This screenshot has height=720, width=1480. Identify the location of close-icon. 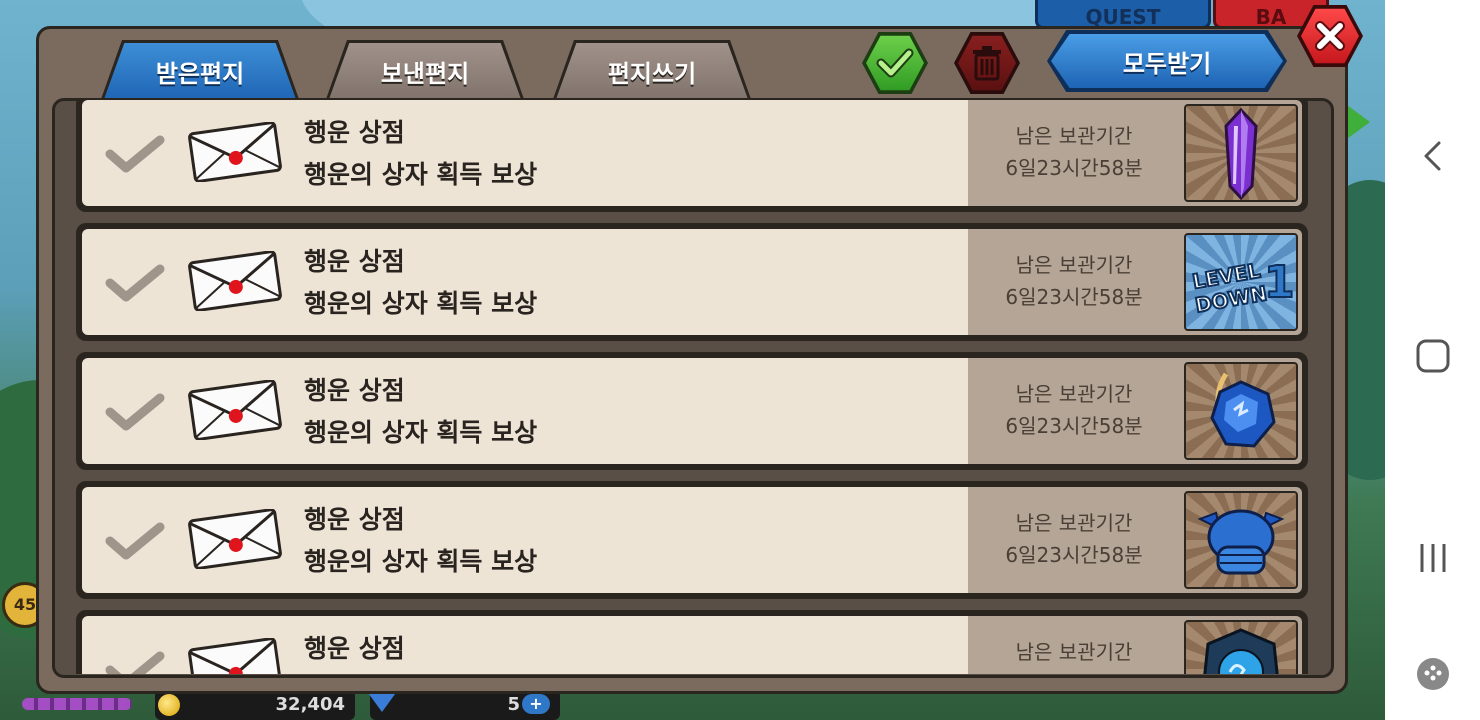
(1330, 36).